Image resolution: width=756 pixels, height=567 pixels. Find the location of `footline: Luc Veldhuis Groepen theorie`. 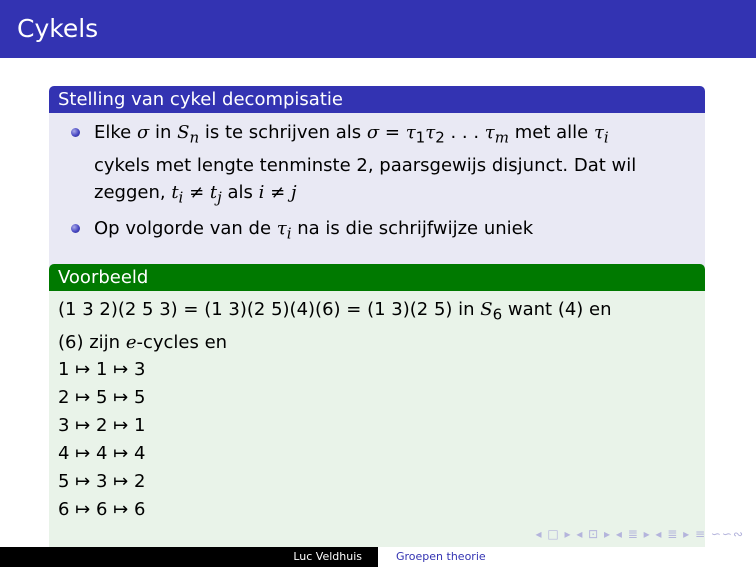

footline: Luc Veldhuis Groepen theorie is located at coordinates (378, 557).